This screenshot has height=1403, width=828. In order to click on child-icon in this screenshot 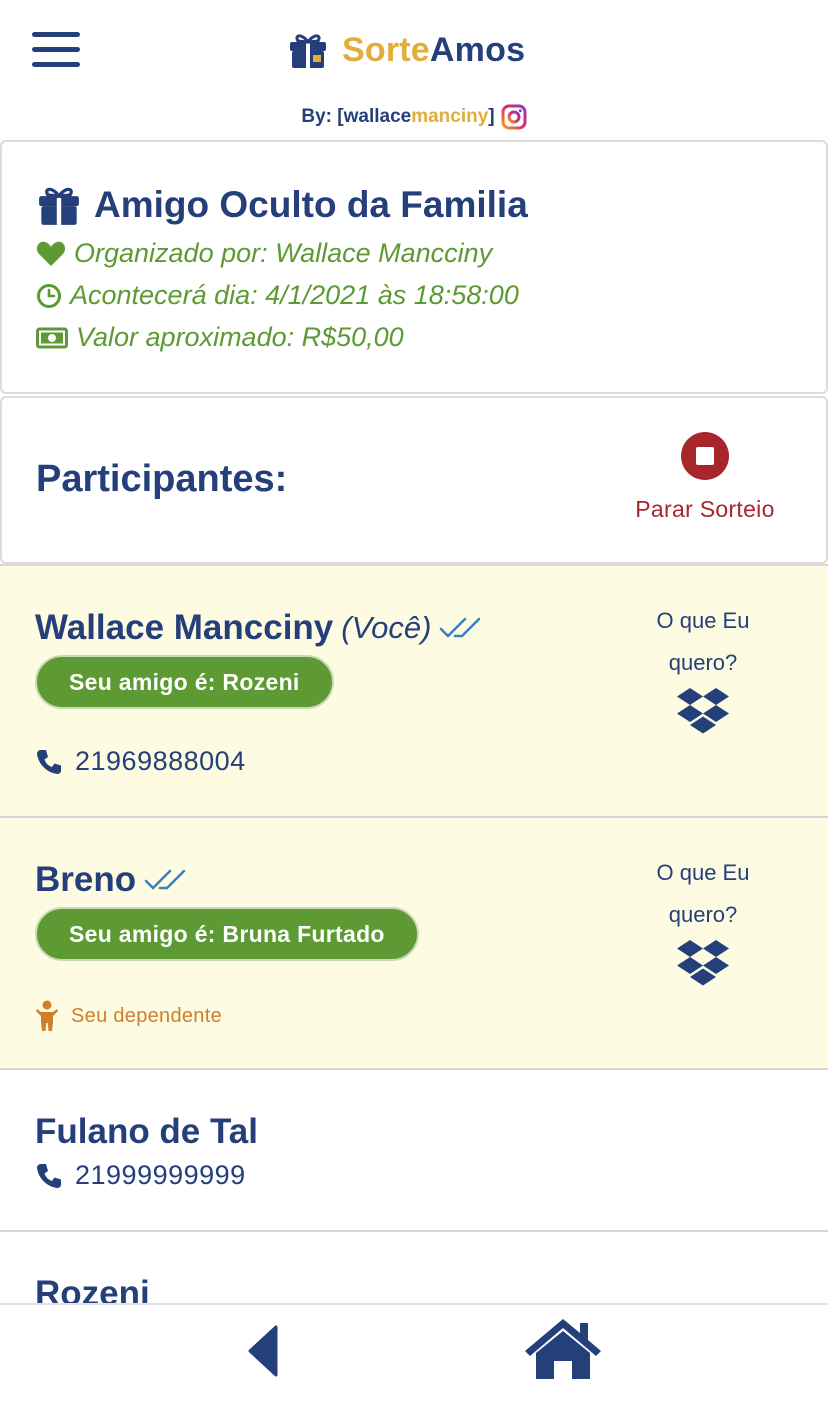, I will do `click(47, 1015)`.